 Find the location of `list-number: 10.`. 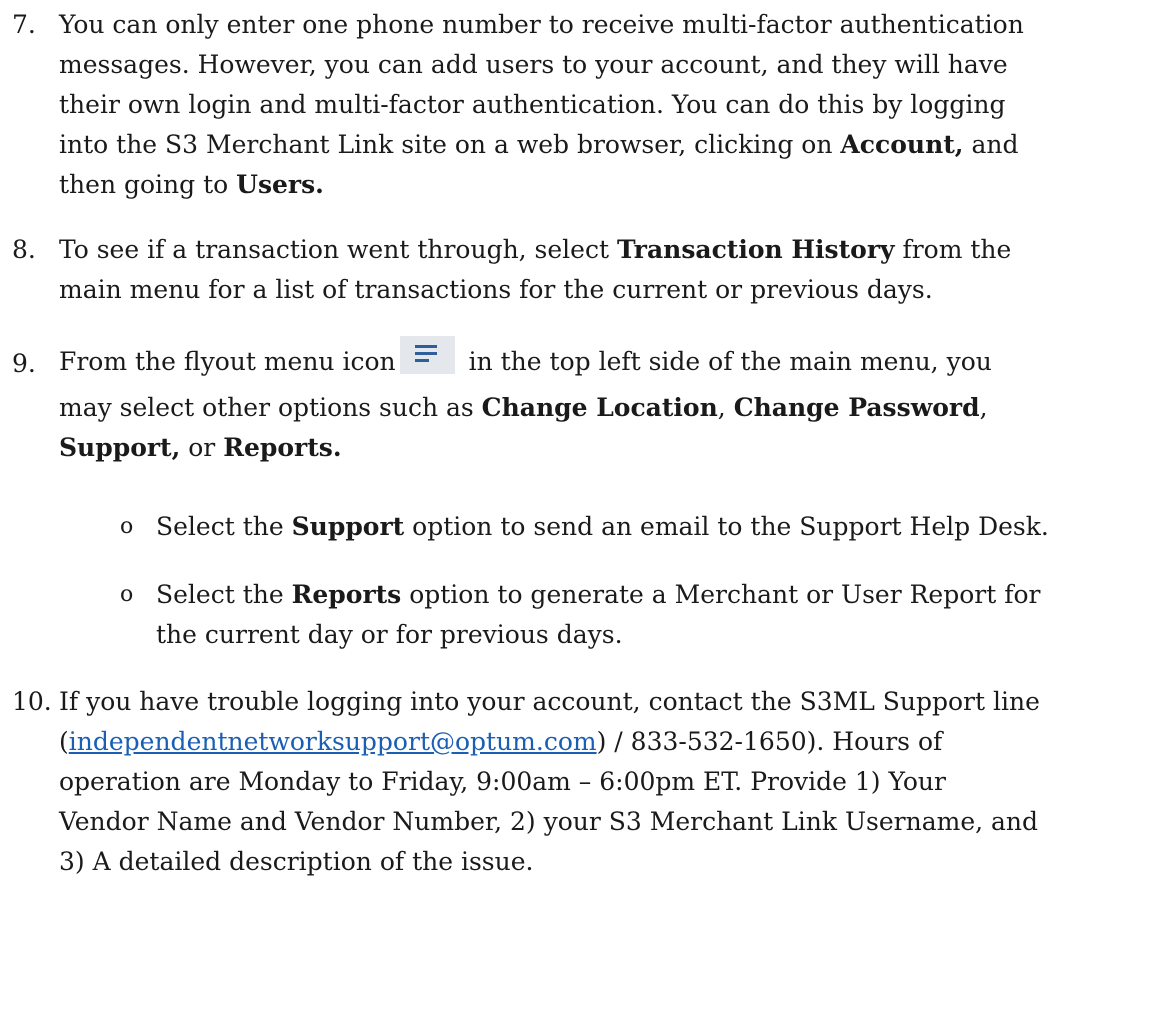

list-number: 10. is located at coordinates (32, 701).